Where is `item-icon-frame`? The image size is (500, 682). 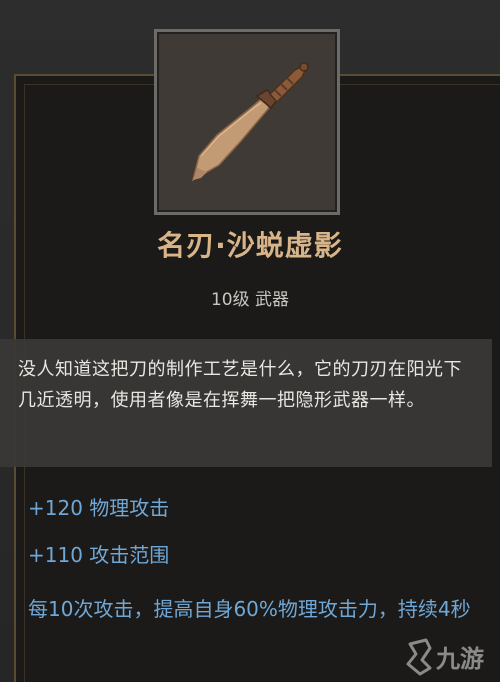 item-icon-frame is located at coordinates (247, 122).